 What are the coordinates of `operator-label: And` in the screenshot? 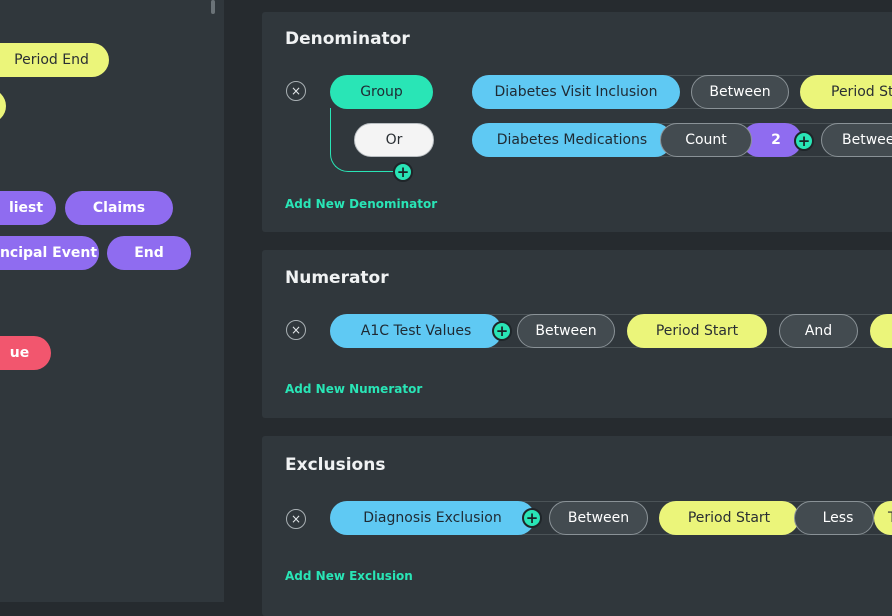 It's located at (818, 331).